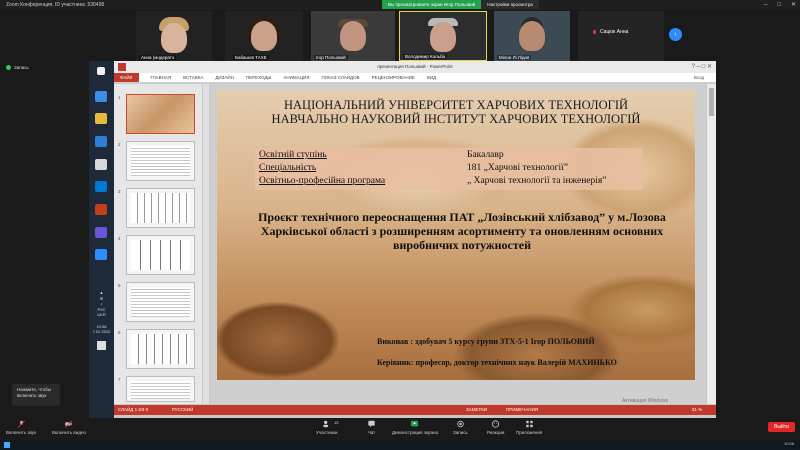 The height and width of the screenshot is (450, 800). Describe the element at coordinates (395, 341) in the screenshot. I see `author-label: Виконав :` at that location.